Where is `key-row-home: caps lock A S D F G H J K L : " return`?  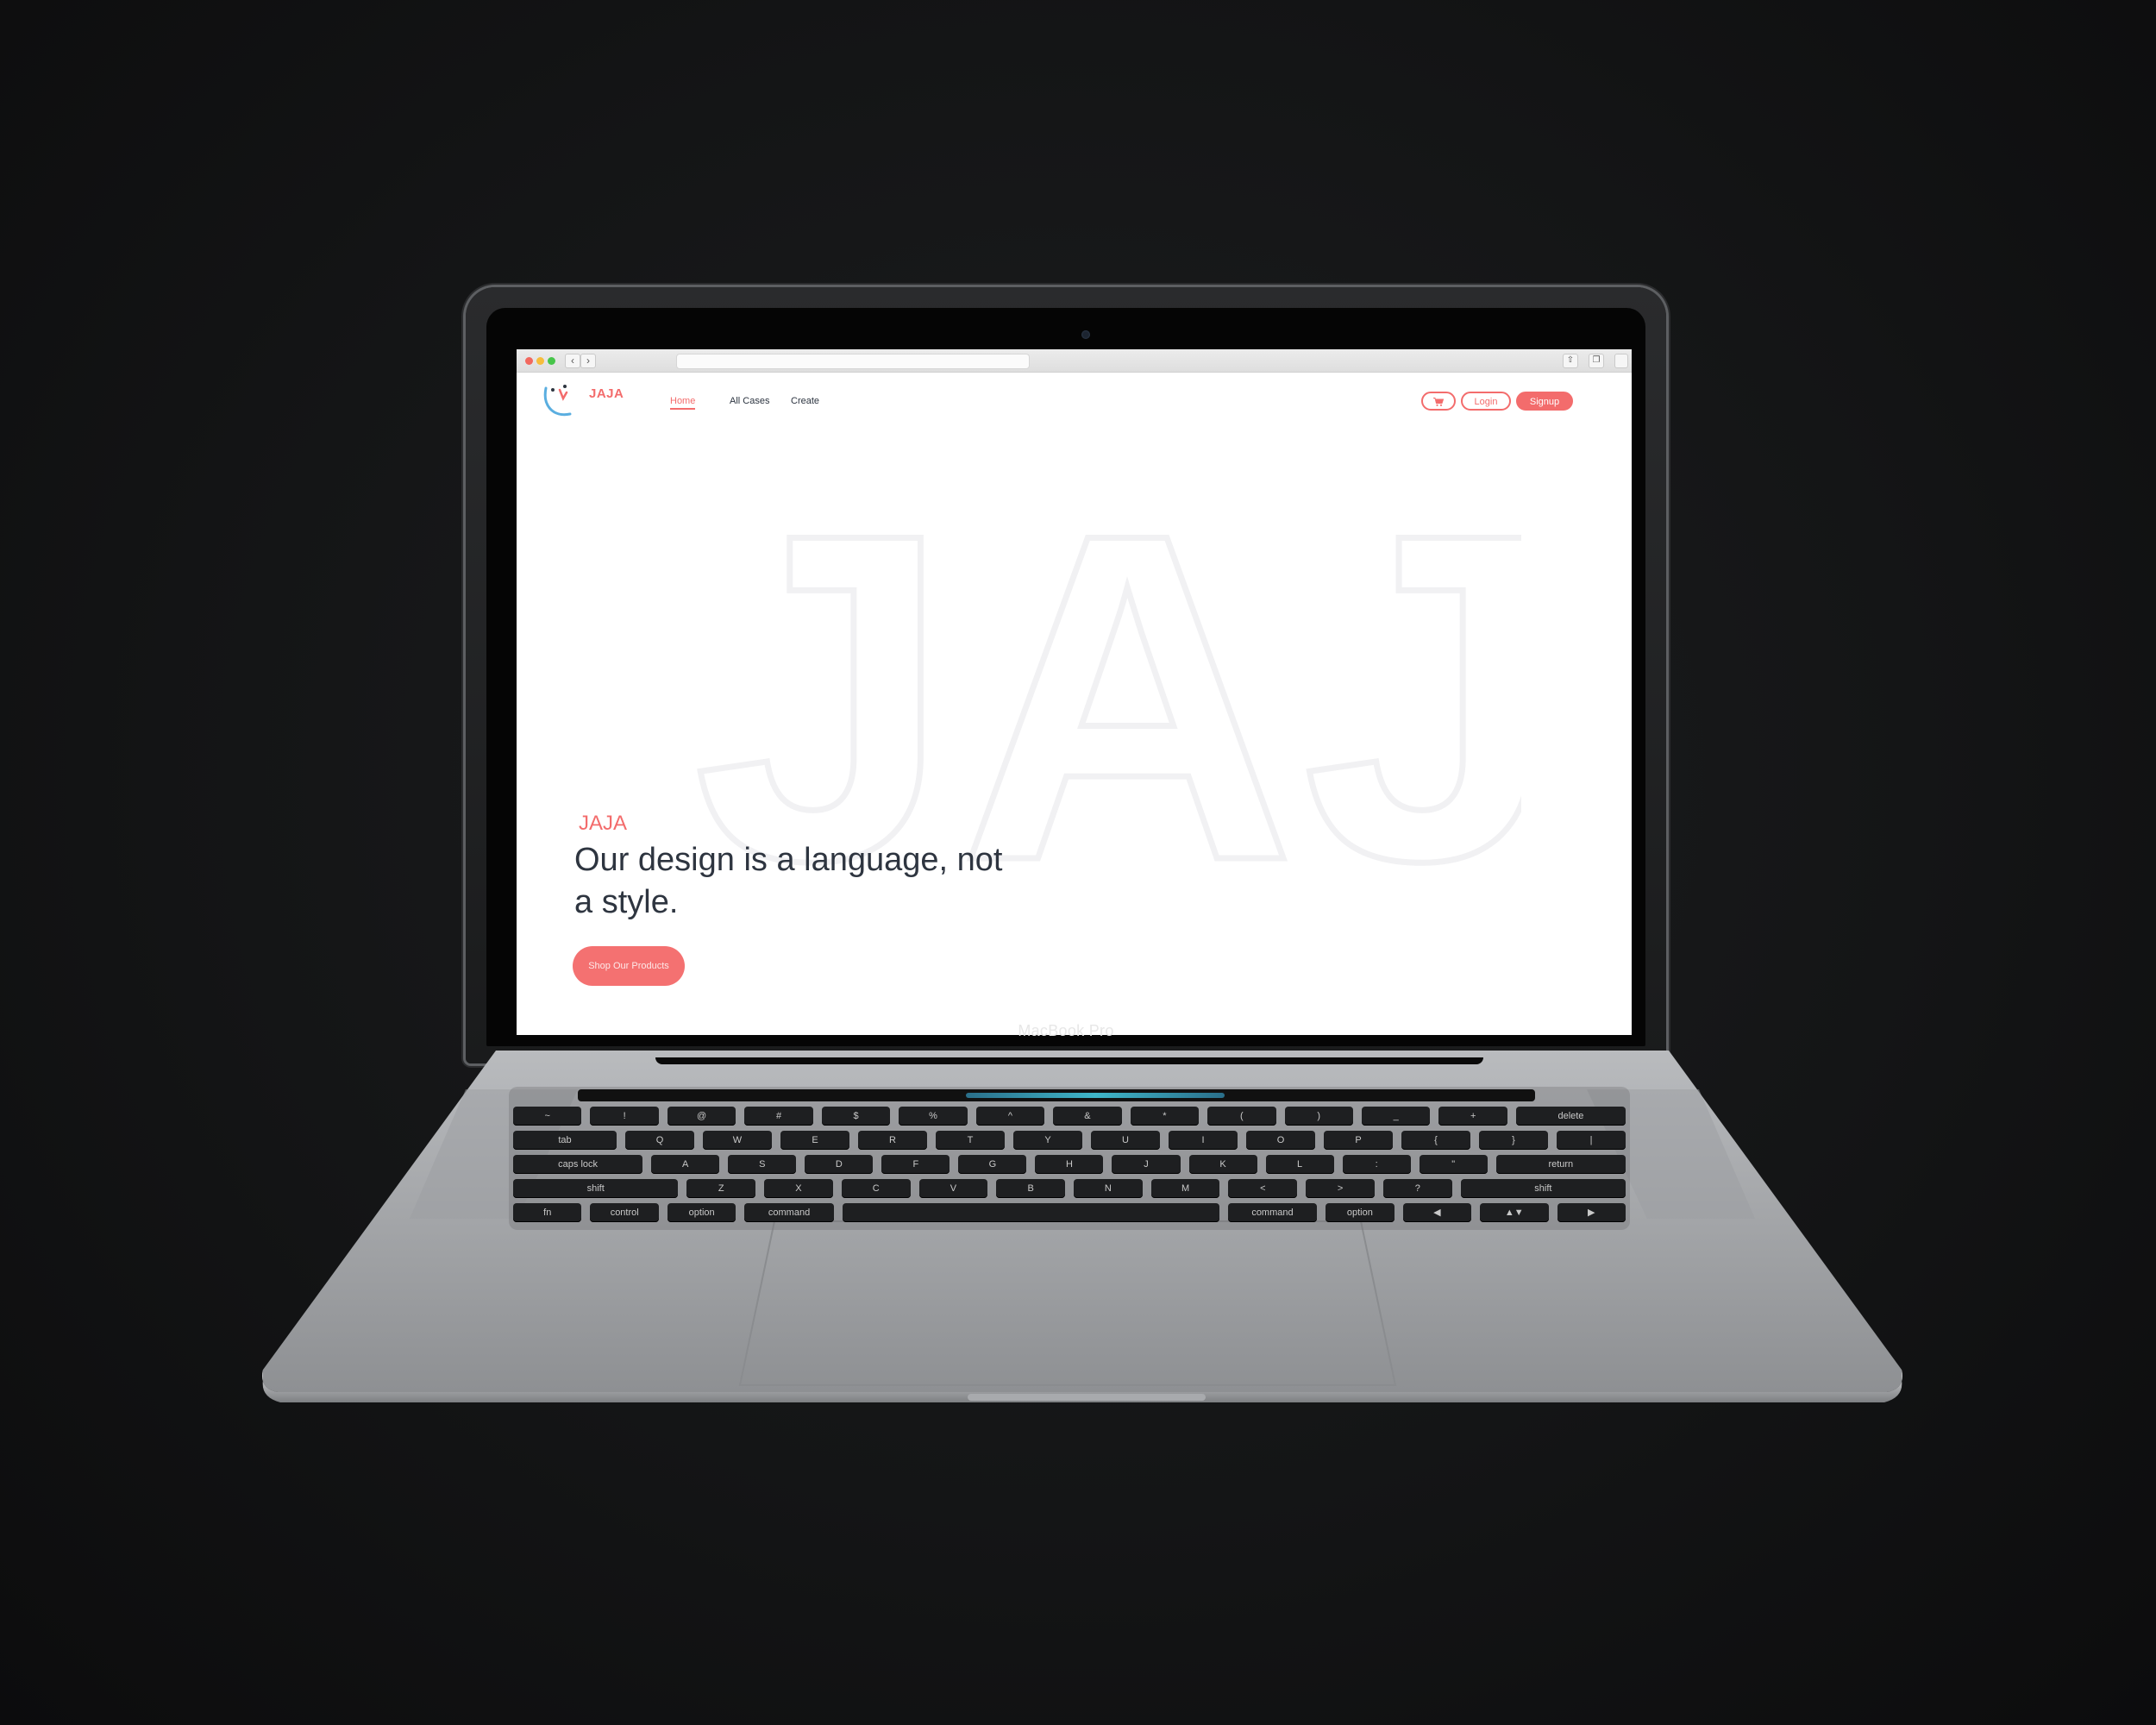
key-row-home: caps lock A S D F G H J K L : " return is located at coordinates (1069, 1165).